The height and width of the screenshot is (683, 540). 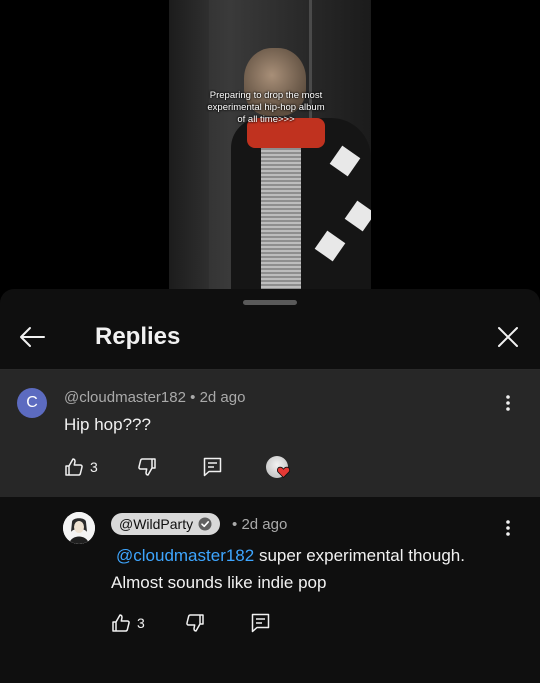 I want to click on comment-meta: @cloudmaster182 • 2d ago, so click(x=154, y=397).